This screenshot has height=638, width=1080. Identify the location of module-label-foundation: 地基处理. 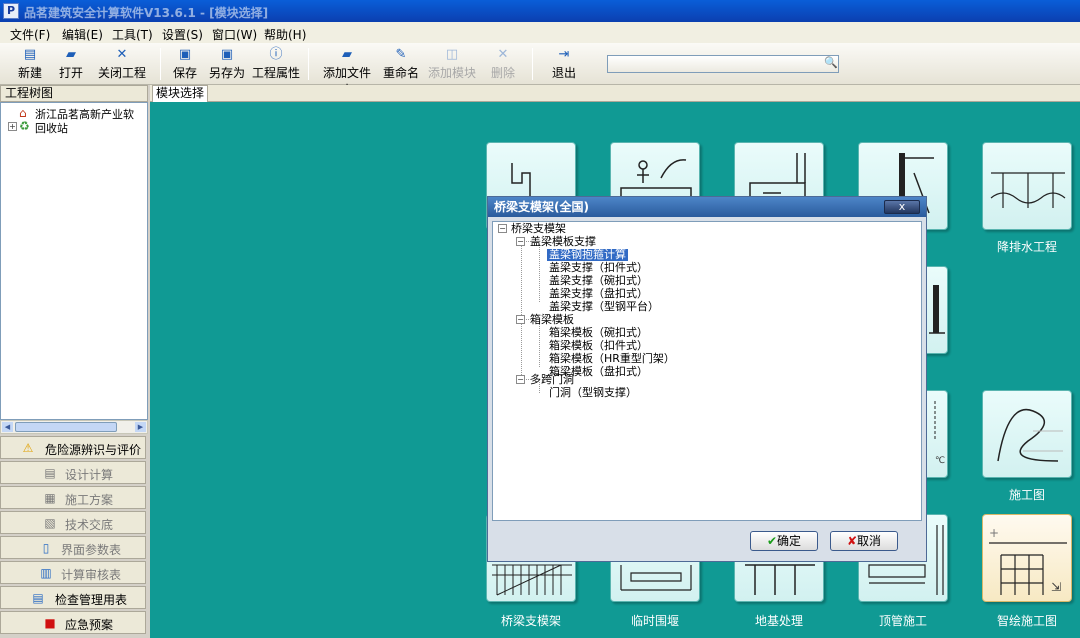
(778, 621).